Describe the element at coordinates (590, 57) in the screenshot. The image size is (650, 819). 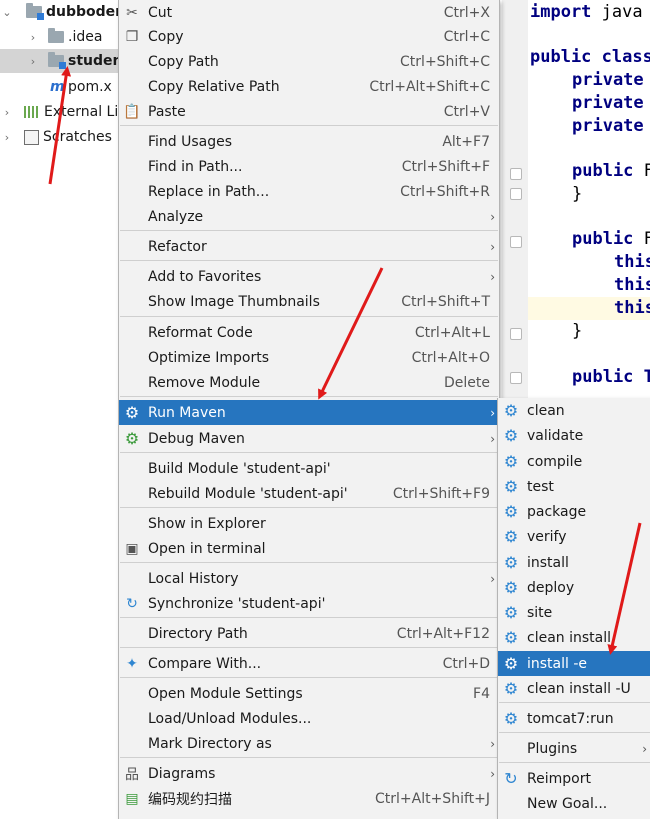
I see `code-line: public class` at that location.